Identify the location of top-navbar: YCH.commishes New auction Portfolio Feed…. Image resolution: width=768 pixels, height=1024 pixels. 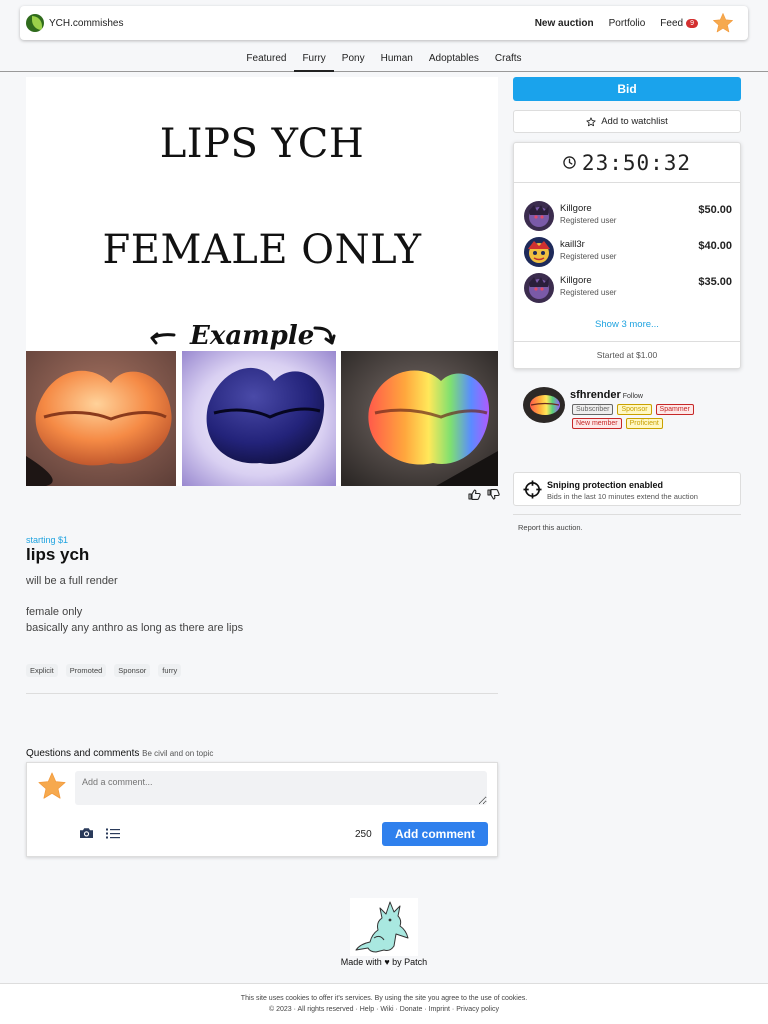
(384, 23).